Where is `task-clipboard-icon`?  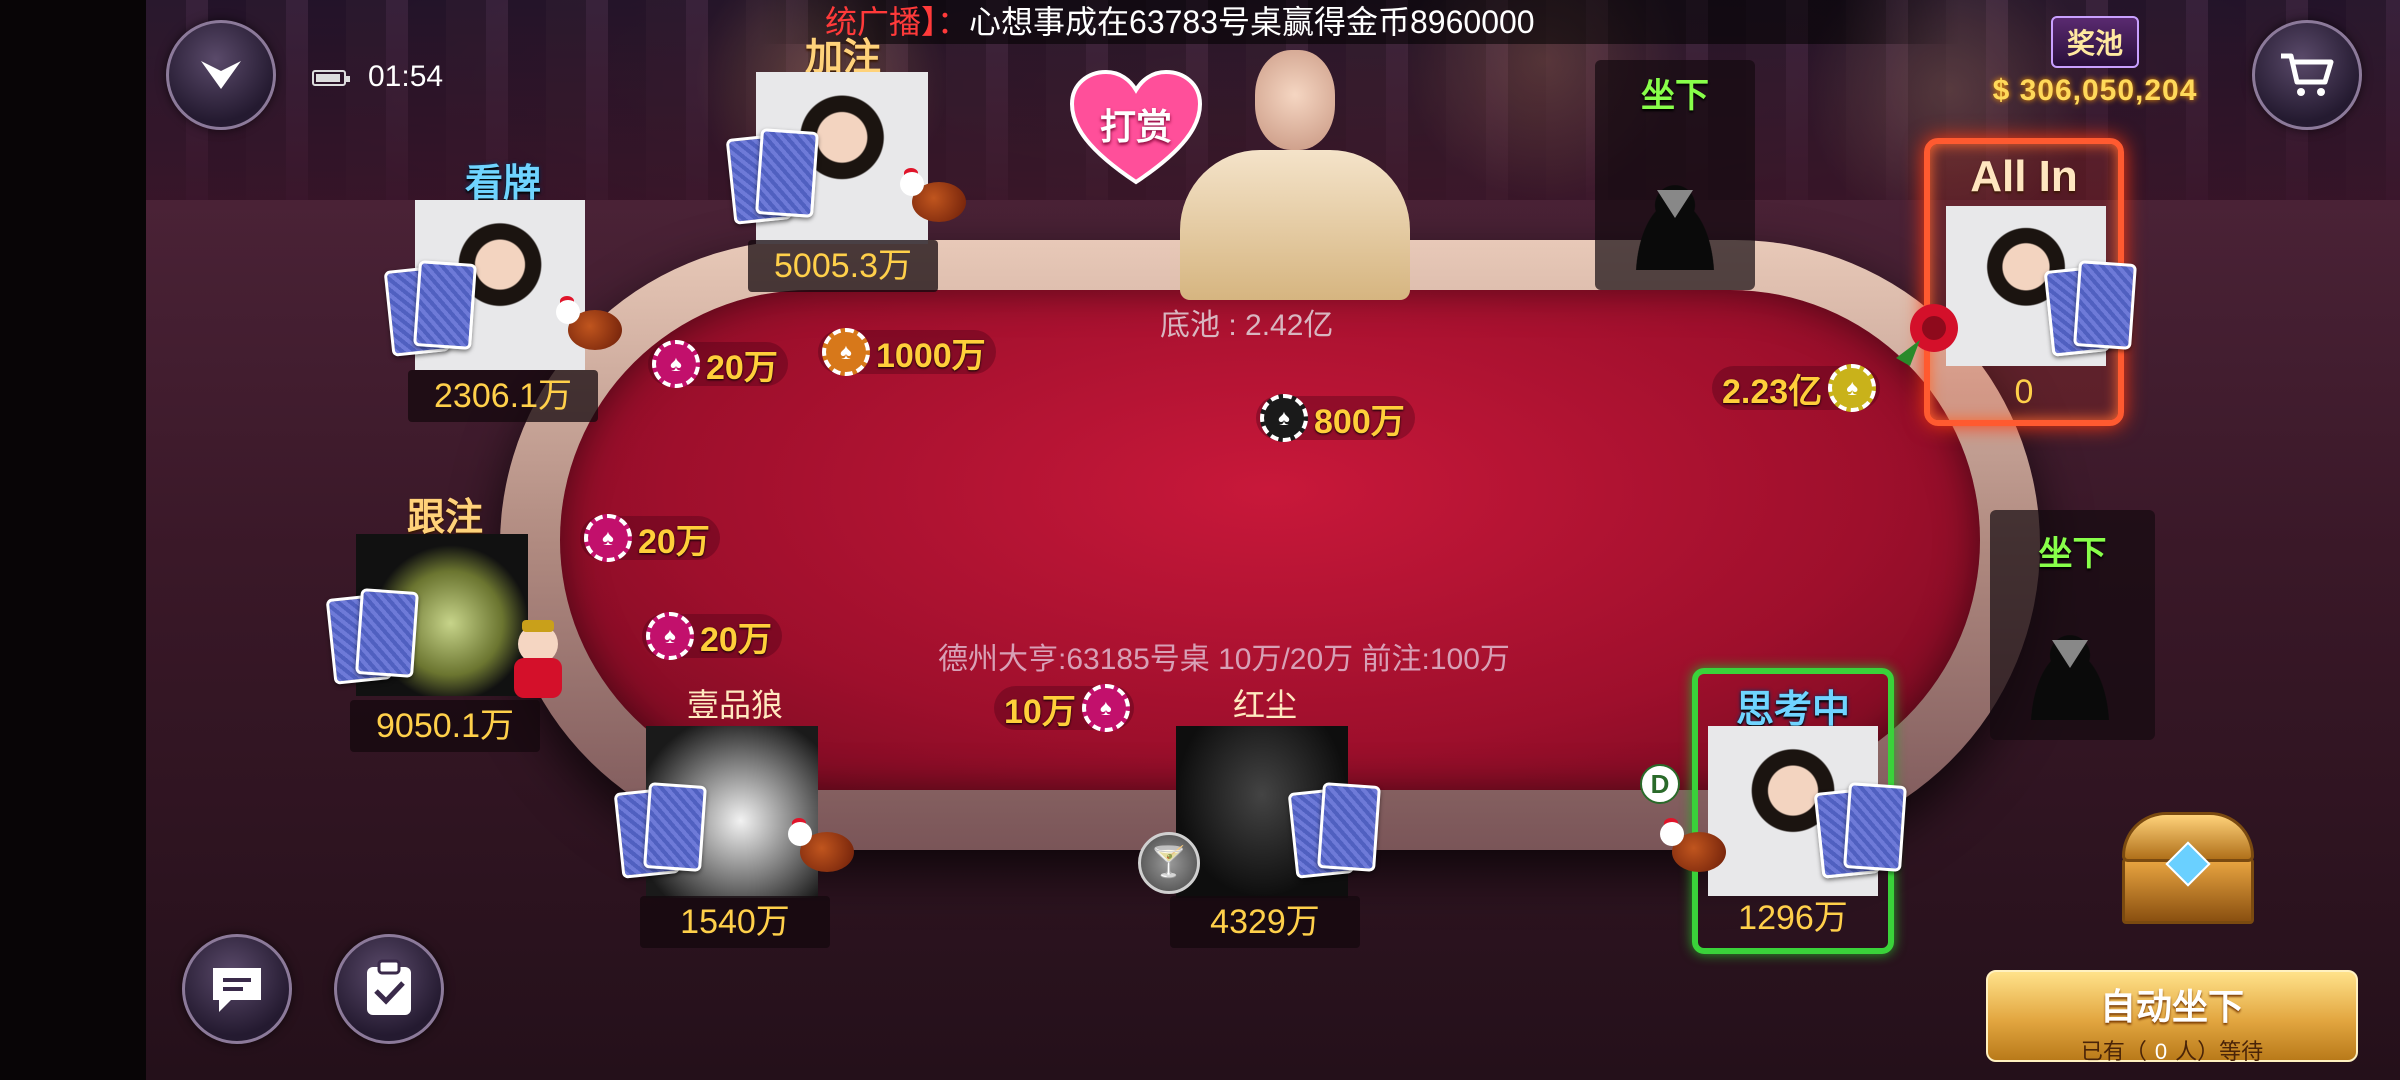
task-clipboard-icon is located at coordinates (389, 987).